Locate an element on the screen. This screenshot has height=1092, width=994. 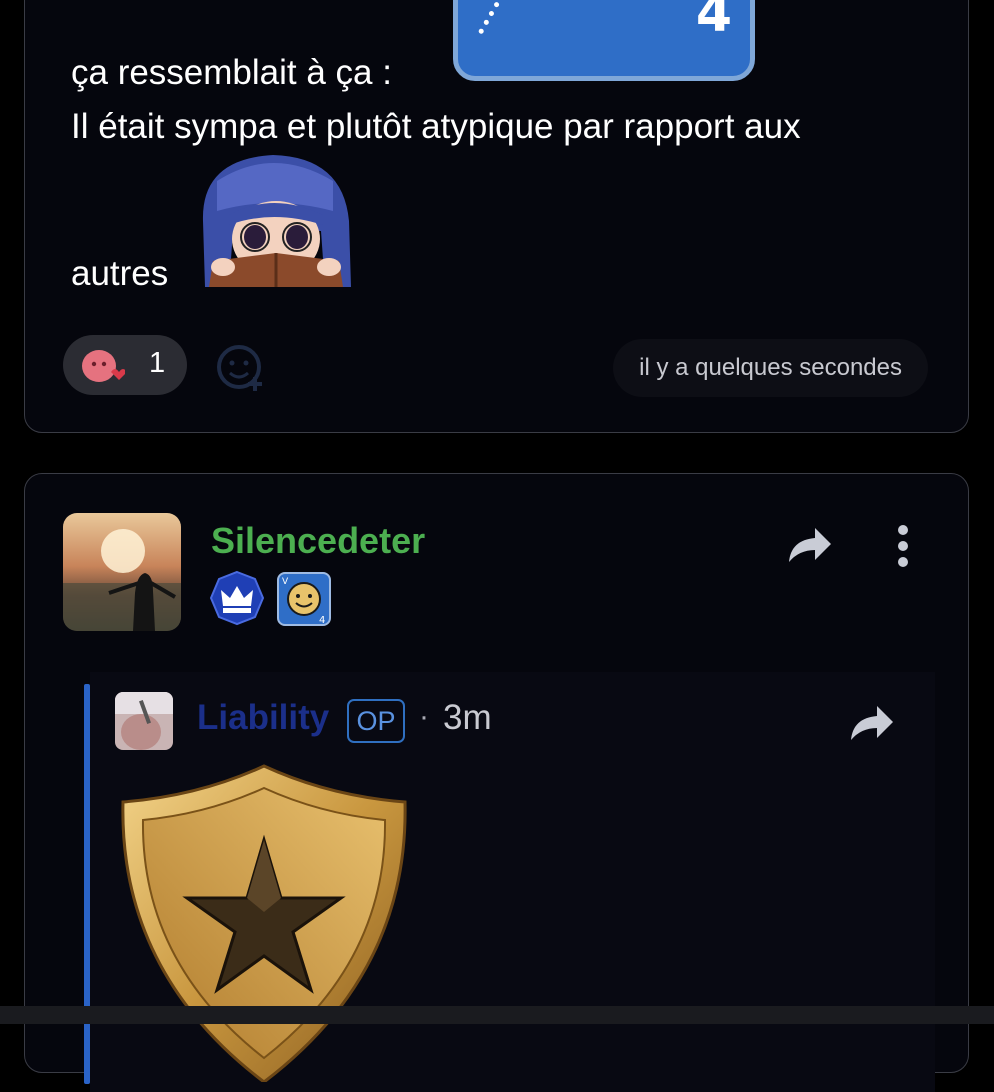
quote-time: 3m is located at coordinates (467, 717).